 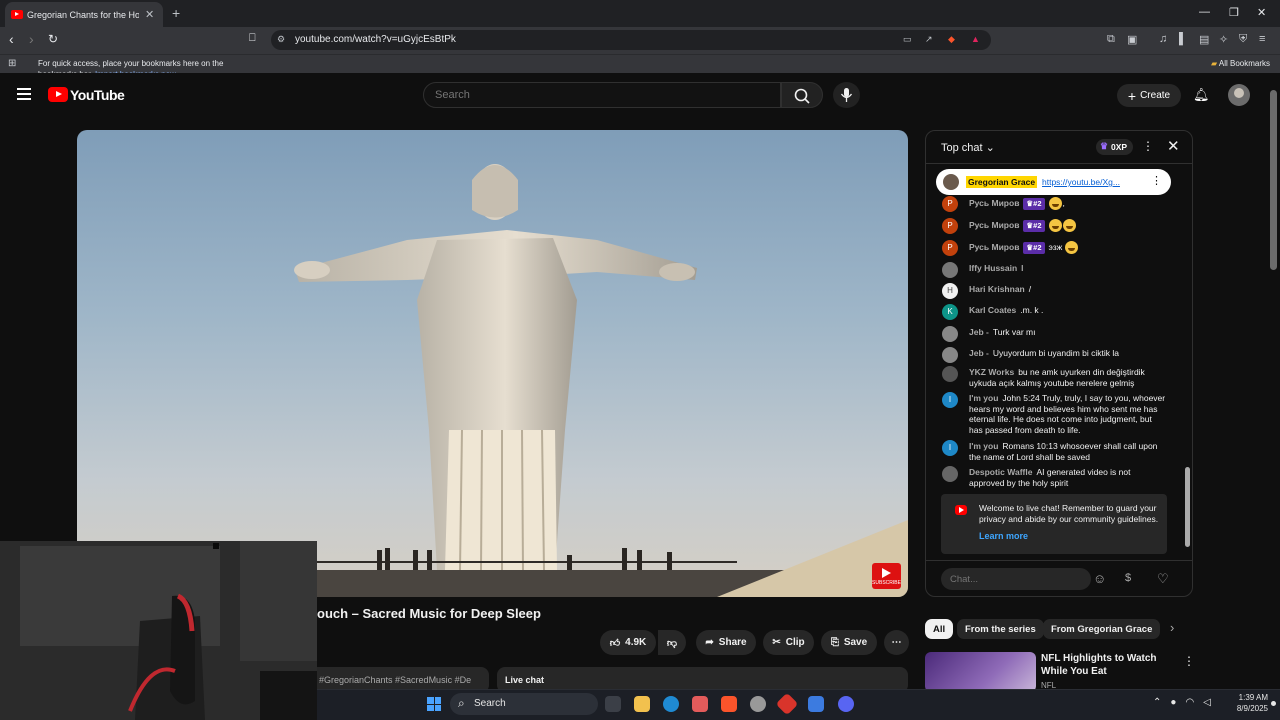 What do you see at coordinates (991, 372) in the screenshot?
I see `message-author: YKZ Works` at bounding box center [991, 372].